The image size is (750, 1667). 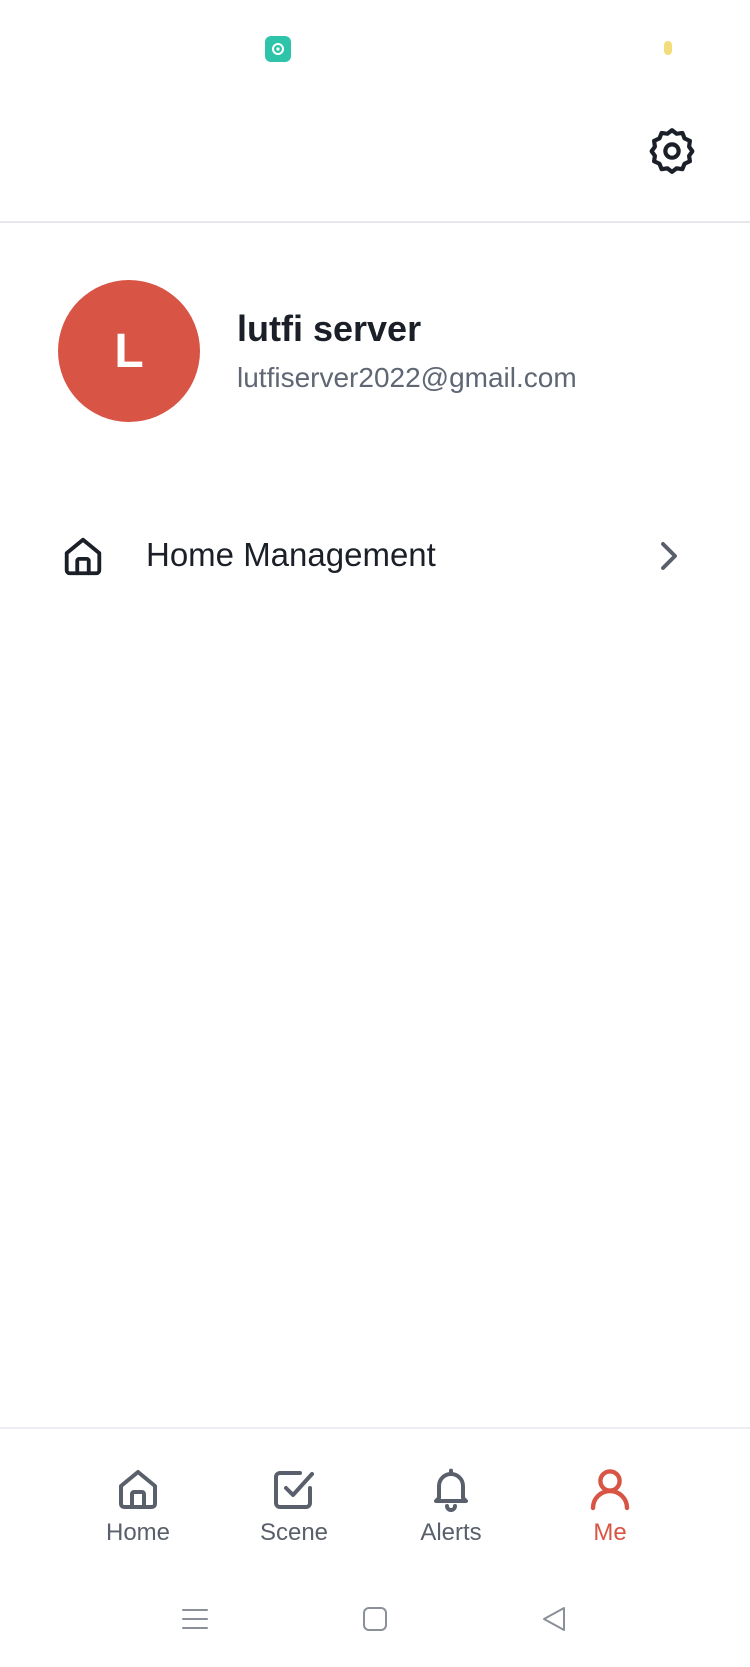 I want to click on profile-email: lutfiserver2022@gmail.com, so click(x=407, y=377).